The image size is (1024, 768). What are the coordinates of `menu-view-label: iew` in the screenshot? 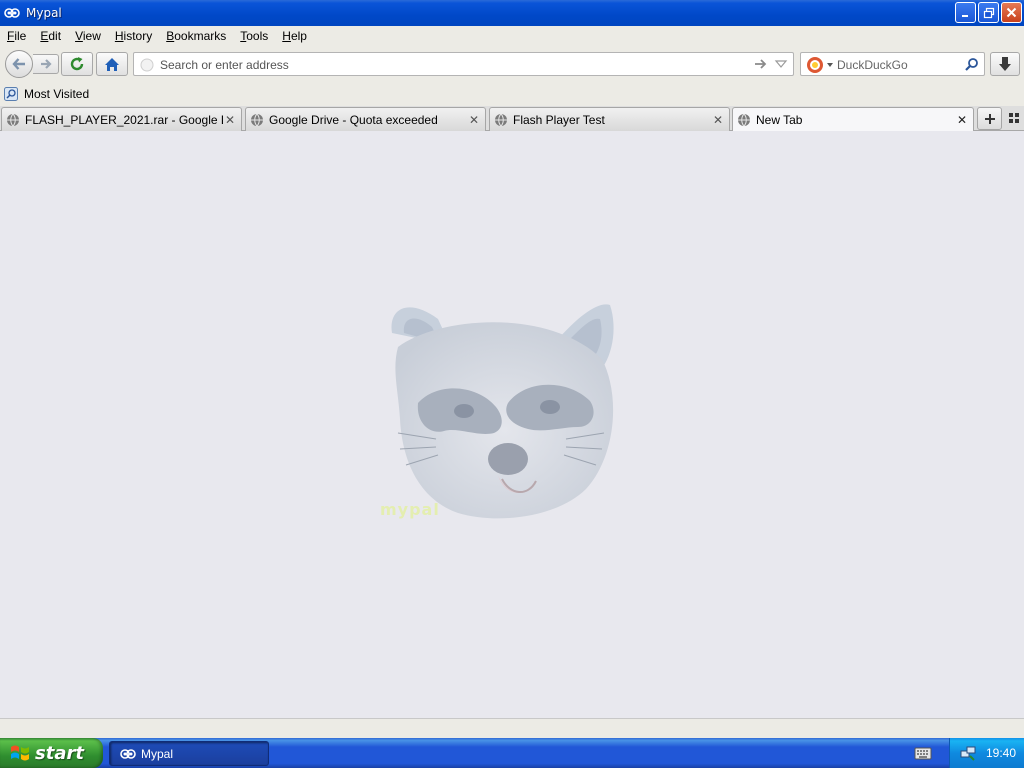 It's located at (91, 36).